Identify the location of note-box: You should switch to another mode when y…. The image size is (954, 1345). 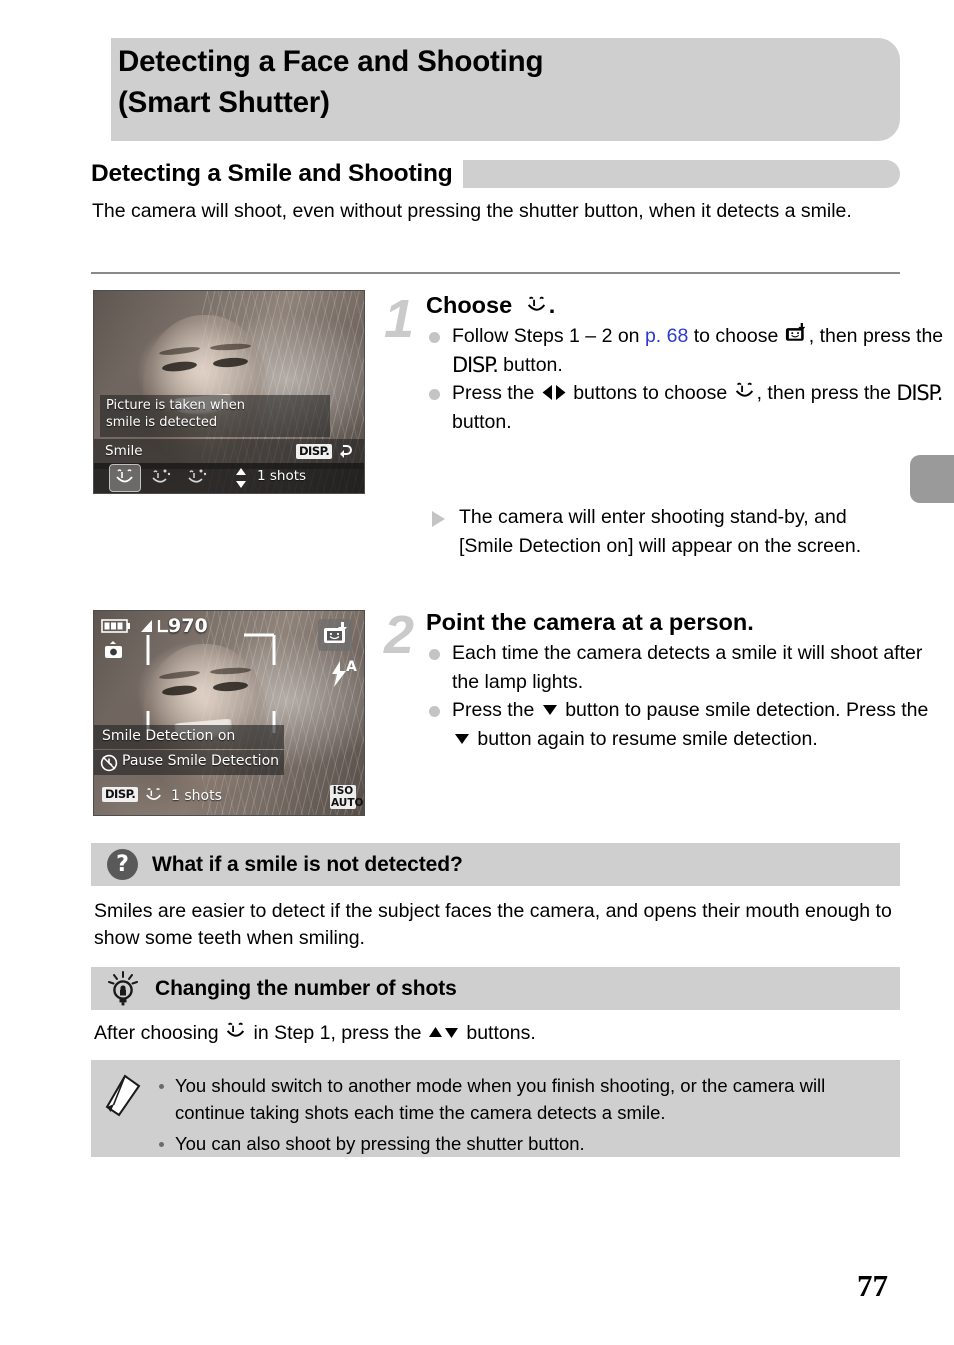
(495, 1108).